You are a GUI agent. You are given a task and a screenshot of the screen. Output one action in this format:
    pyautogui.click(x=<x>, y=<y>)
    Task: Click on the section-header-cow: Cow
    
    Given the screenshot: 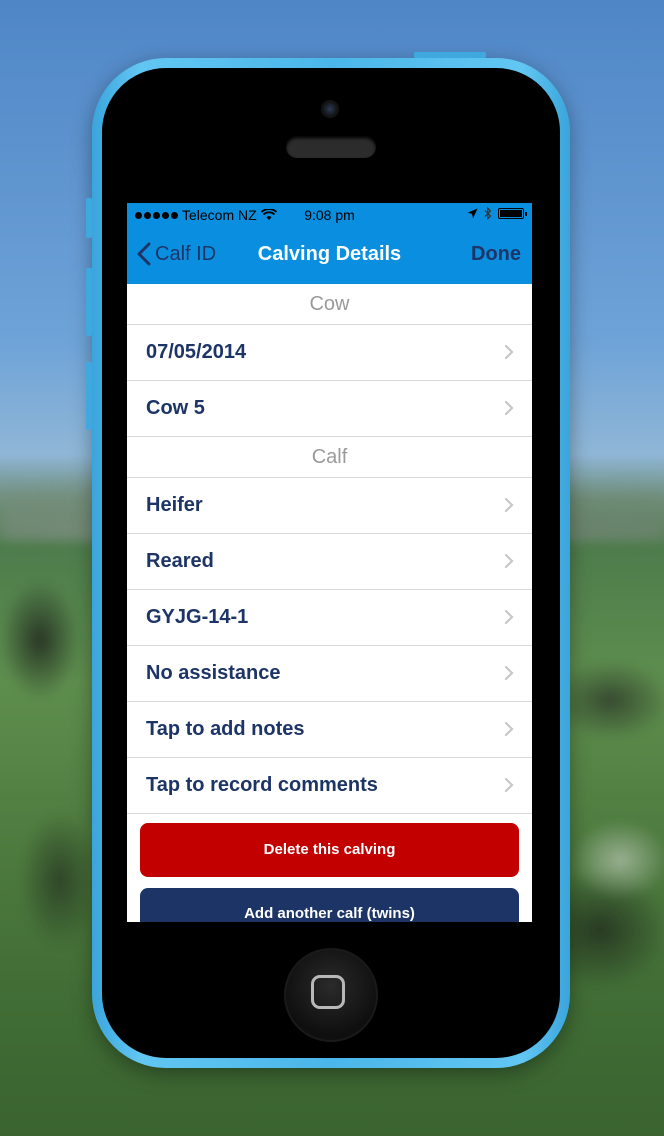 What is the action you would take?
    pyautogui.click(x=329, y=304)
    